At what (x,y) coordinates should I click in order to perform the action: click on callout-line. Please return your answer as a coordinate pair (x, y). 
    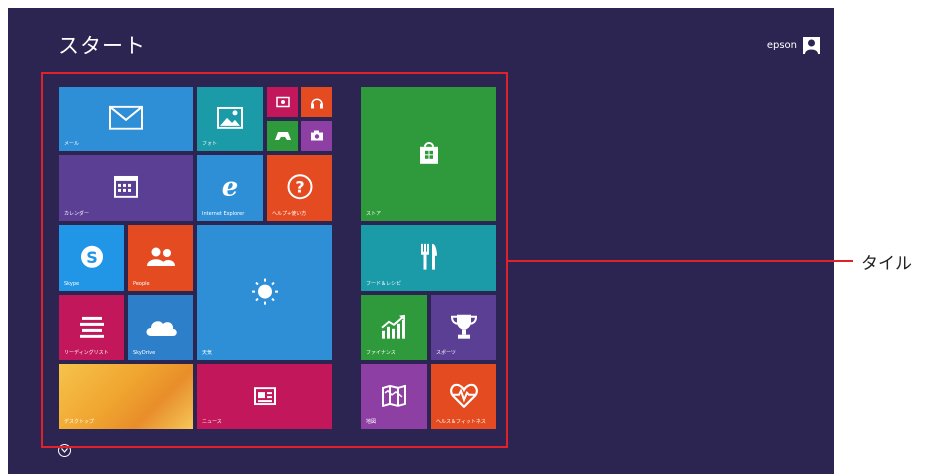
    Looking at the image, I should click on (680, 261).